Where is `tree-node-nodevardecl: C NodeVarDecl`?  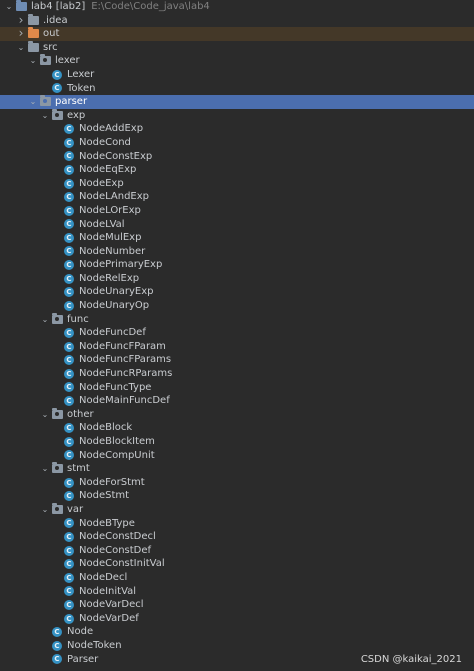 tree-node-nodevardecl: C NodeVarDecl is located at coordinates (237, 605).